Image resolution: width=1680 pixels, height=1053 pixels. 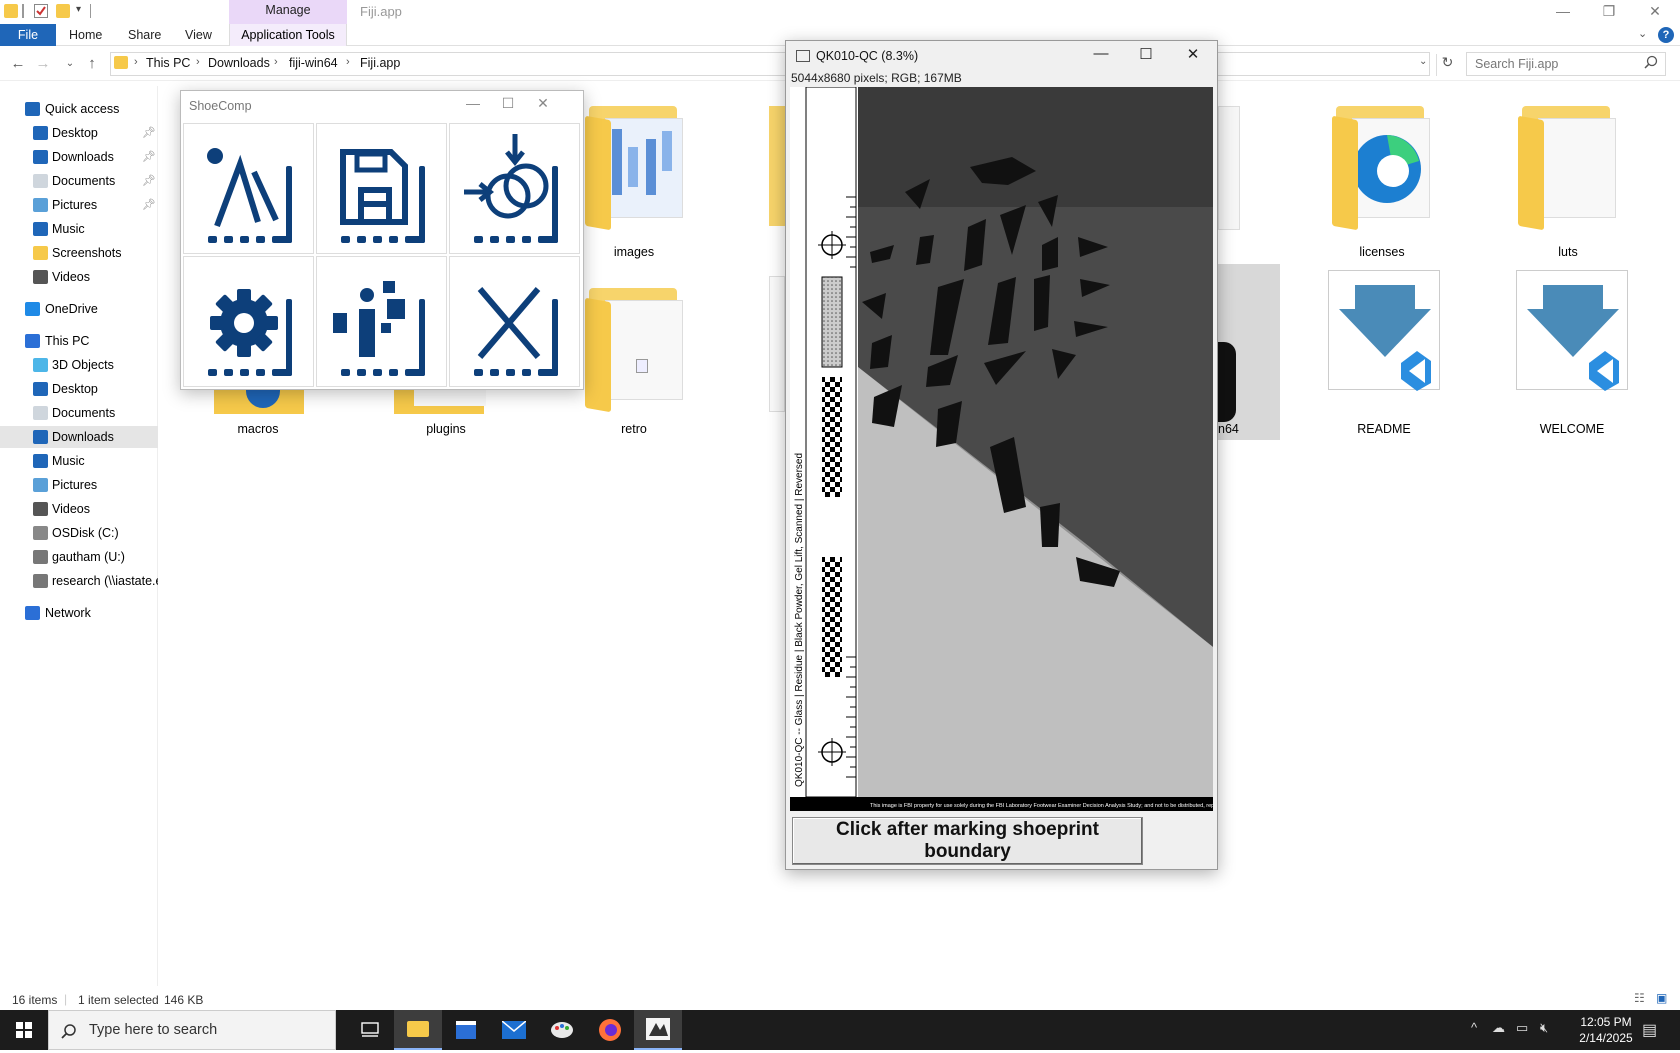 What do you see at coordinates (967, 841) in the screenshot?
I see `mark-boundary-done-button: Click after marking shoeprint boundary` at bounding box center [967, 841].